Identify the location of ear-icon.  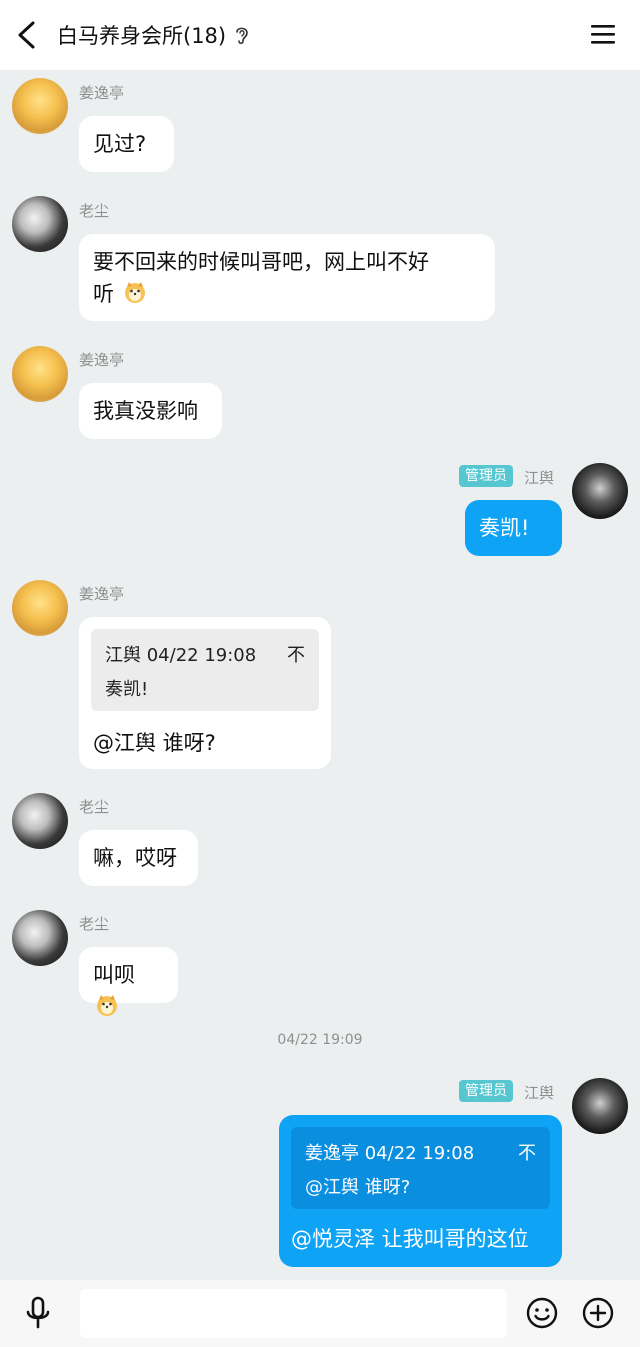
(242, 36).